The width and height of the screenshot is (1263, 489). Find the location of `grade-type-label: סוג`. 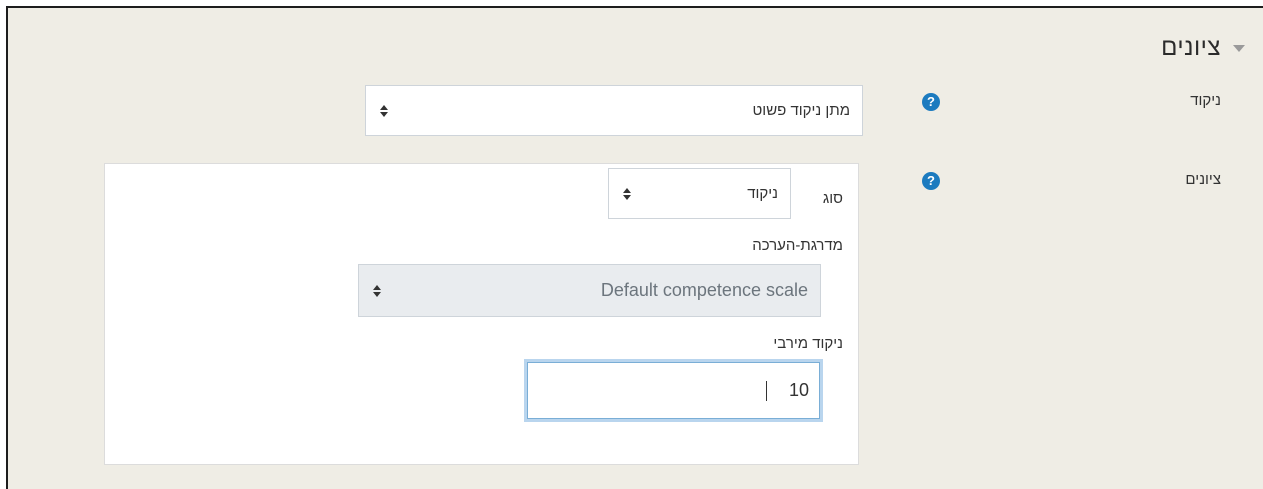

grade-type-label: סוג is located at coordinates (832, 198).